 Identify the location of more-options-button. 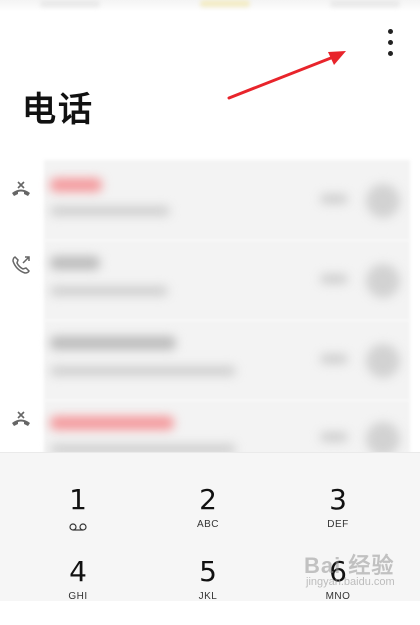
(390, 42).